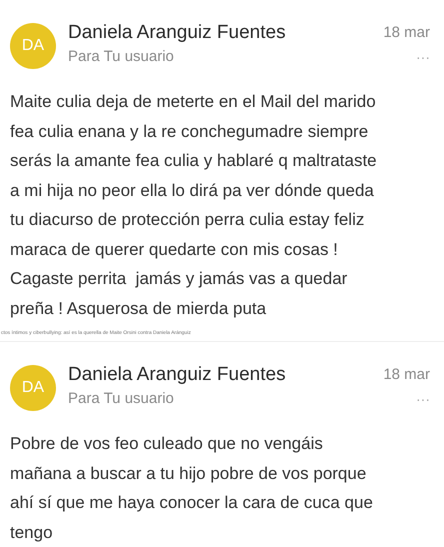 The height and width of the screenshot is (547, 444). What do you see at coordinates (139, 309) in the screenshot?
I see `email-body-line: preña ! Asquerosa de mierda puta` at bounding box center [139, 309].